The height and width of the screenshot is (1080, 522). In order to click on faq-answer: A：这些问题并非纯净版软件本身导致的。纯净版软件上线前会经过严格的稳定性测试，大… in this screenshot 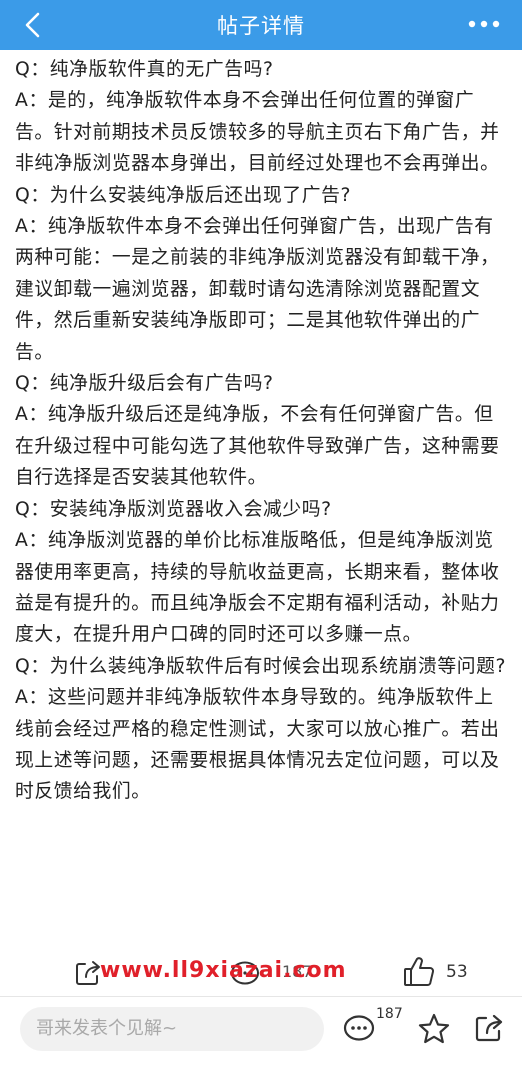, I will do `click(257, 745)`.